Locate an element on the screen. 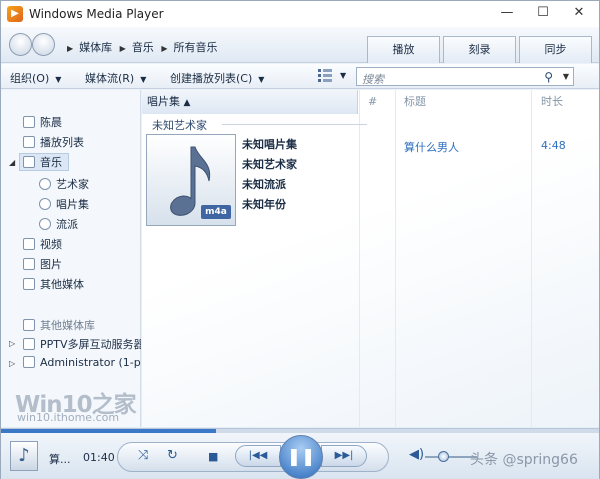  group-header: 未知艺术家 is located at coordinates (179, 125).